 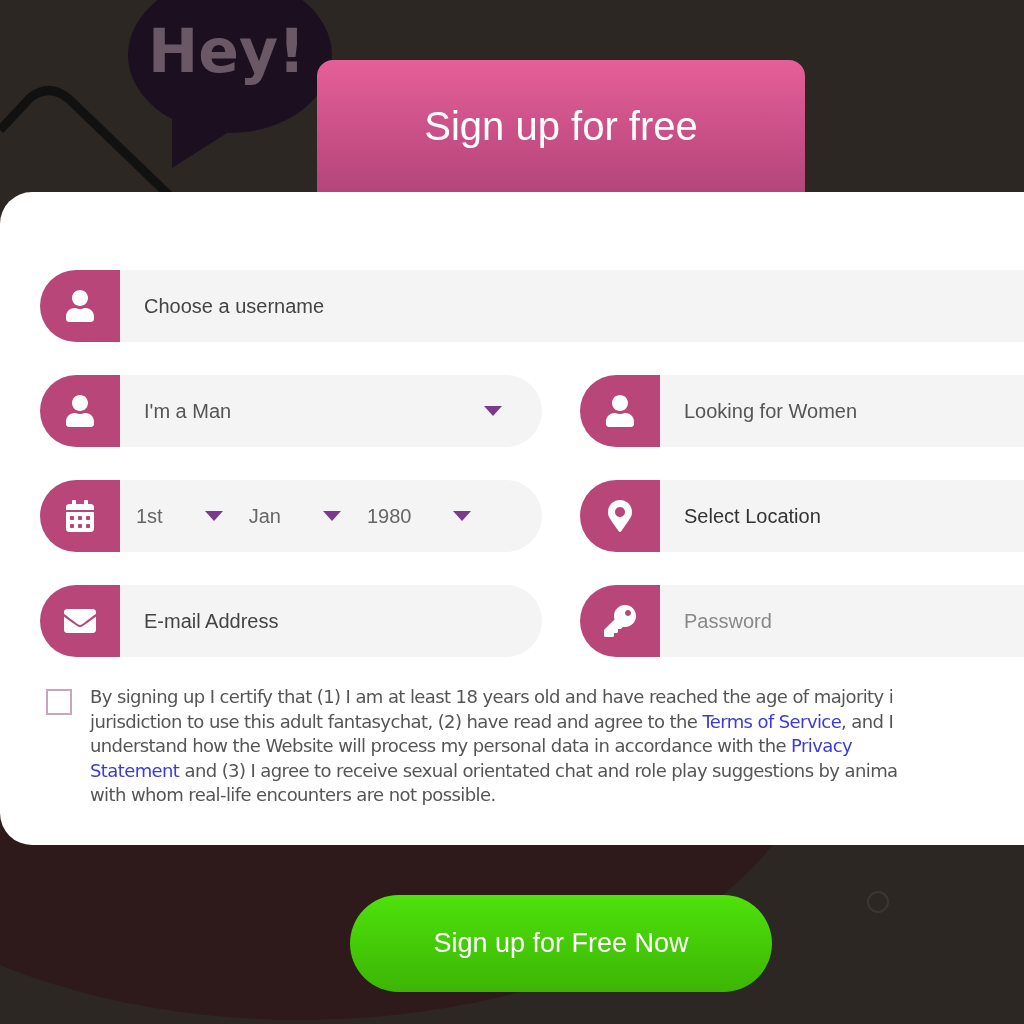 I want to click on email-field: E-mail Address, so click(x=331, y=621).